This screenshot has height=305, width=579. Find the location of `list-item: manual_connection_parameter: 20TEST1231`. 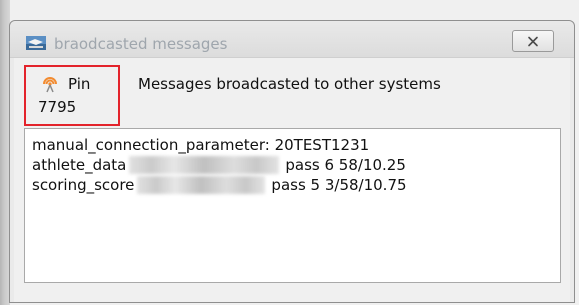

list-item: manual_connection_parameter: 20TEST1231 is located at coordinates (296, 145).